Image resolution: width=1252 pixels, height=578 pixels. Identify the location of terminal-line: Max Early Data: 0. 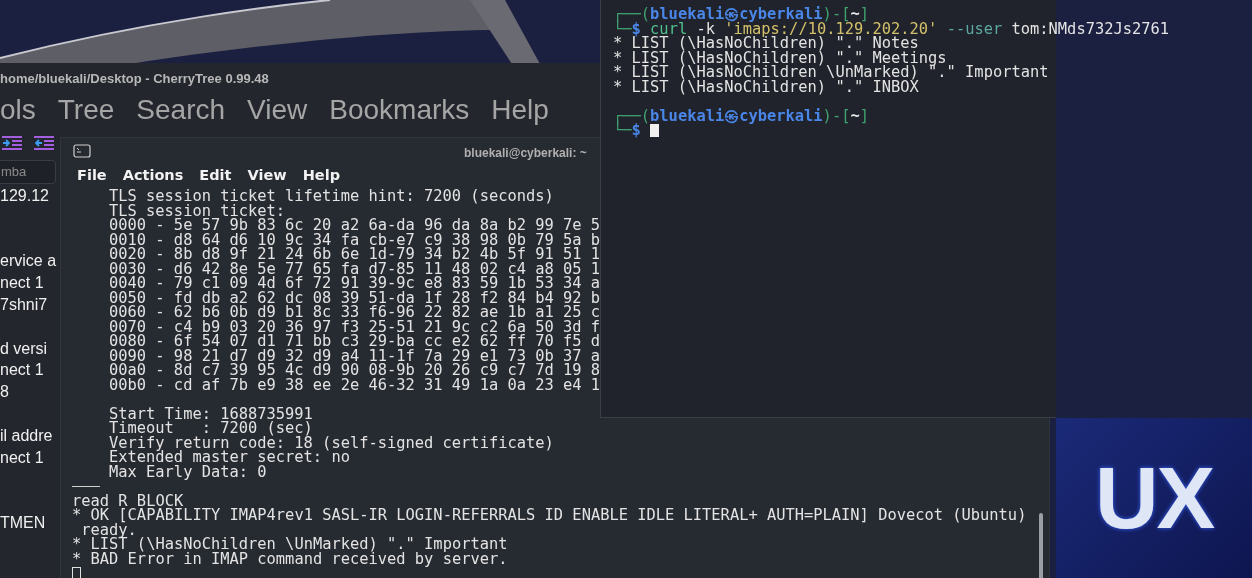
(188, 471).